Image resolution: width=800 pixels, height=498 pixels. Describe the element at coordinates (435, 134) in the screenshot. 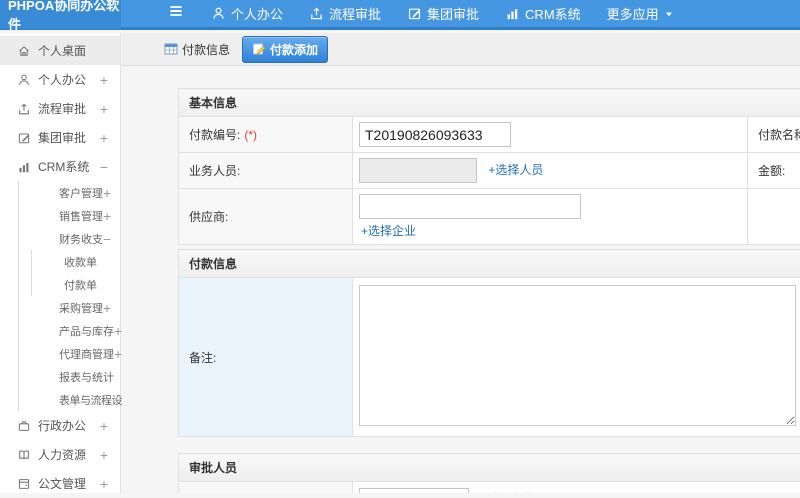

I see `payment-no-input` at that location.